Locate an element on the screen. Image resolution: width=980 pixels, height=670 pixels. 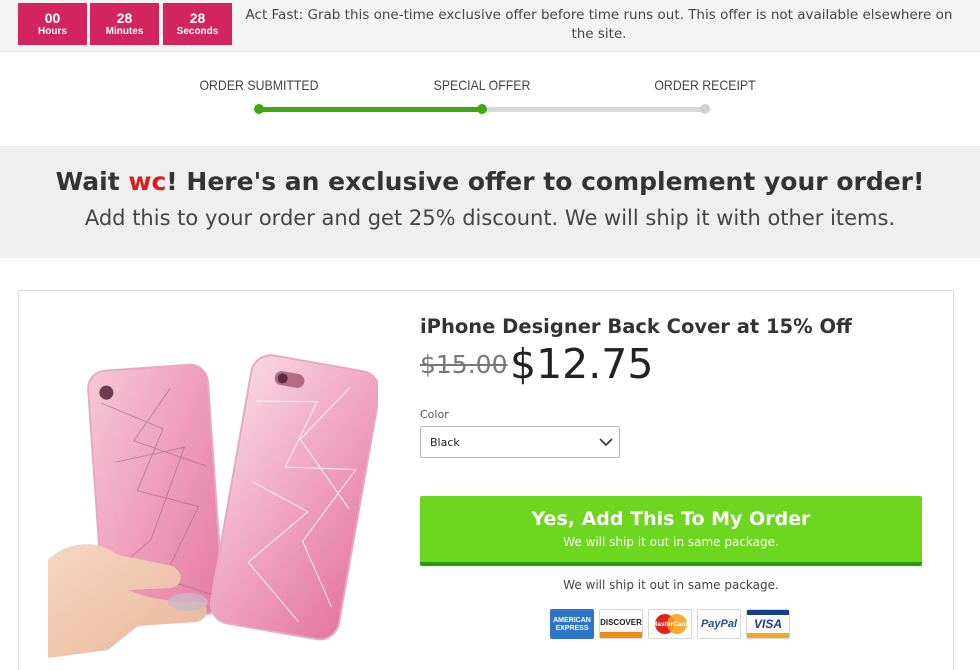
visa-icon: VISA is located at coordinates (768, 624).